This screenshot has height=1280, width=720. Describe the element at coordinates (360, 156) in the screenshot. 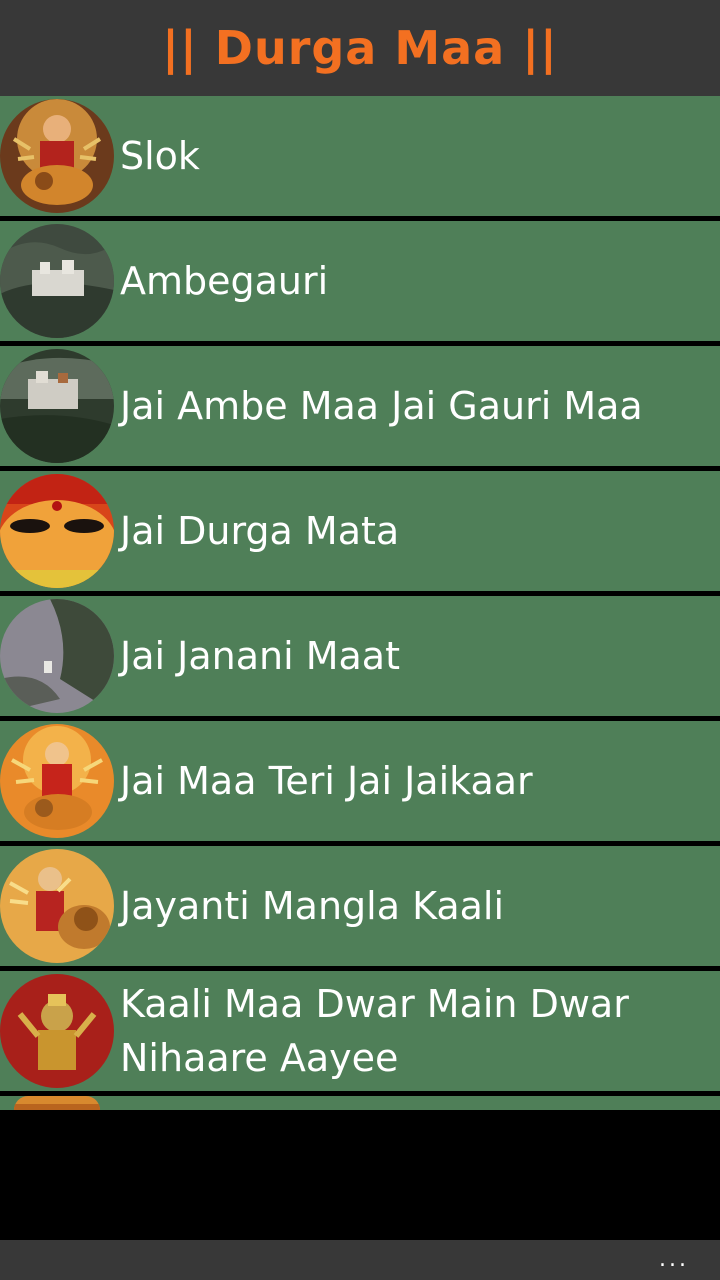

I see `list-item-slok: Slok` at that location.